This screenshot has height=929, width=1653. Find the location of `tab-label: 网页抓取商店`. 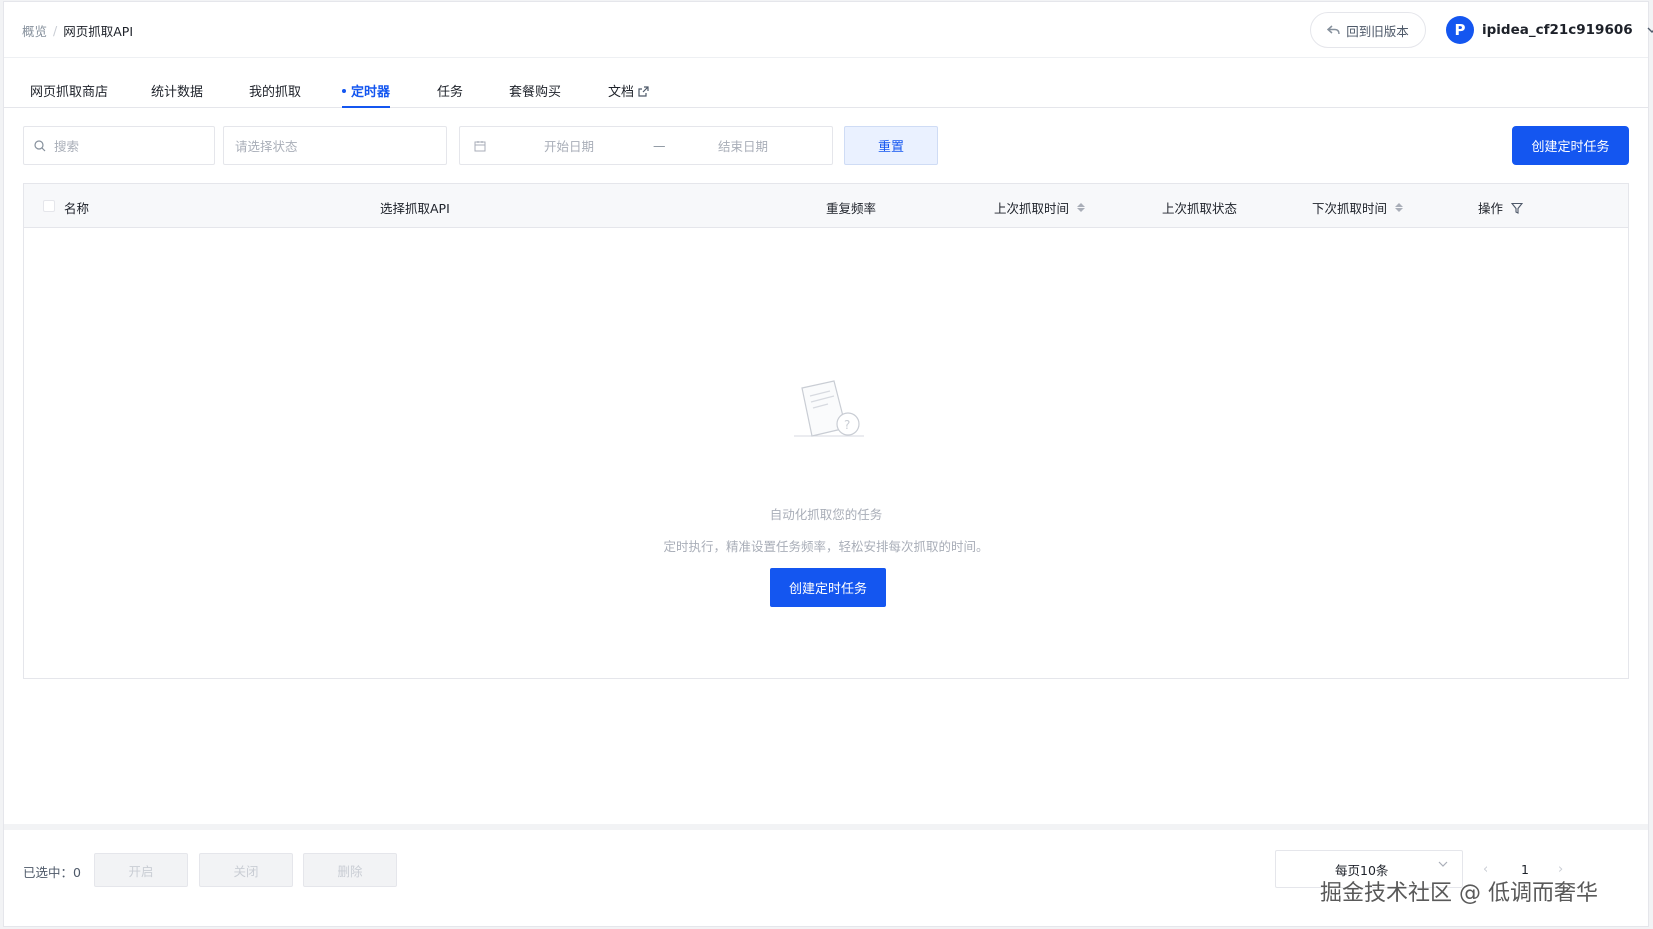

tab-label: 网页抓取商店 is located at coordinates (69, 92).